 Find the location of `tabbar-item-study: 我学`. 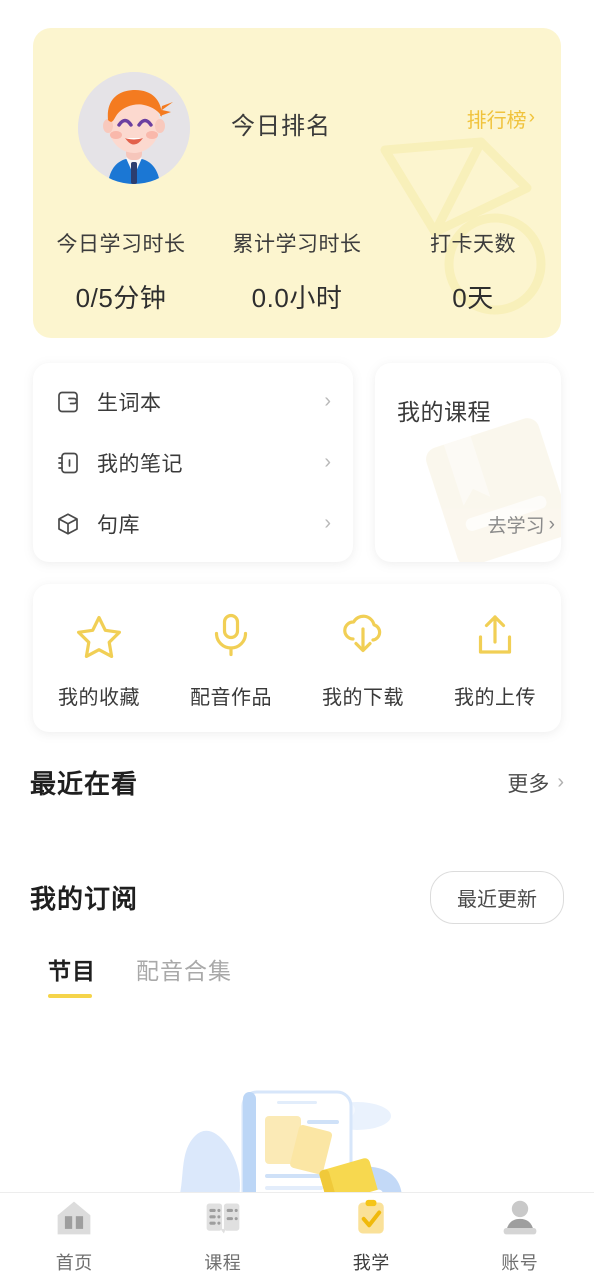

tabbar-item-study: 我学 is located at coordinates (371, 1236).